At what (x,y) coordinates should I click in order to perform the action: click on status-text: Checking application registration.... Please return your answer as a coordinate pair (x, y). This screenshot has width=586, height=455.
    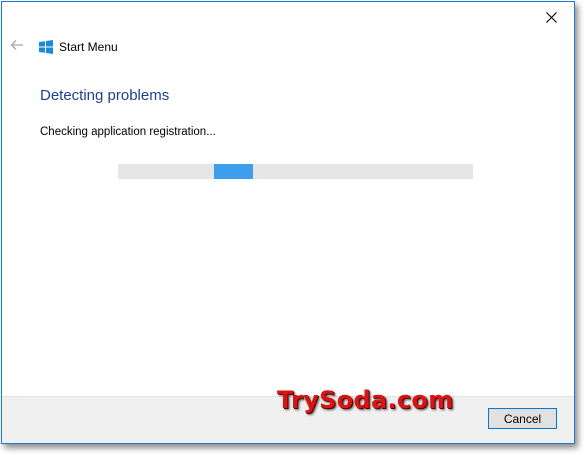
    Looking at the image, I should click on (128, 132).